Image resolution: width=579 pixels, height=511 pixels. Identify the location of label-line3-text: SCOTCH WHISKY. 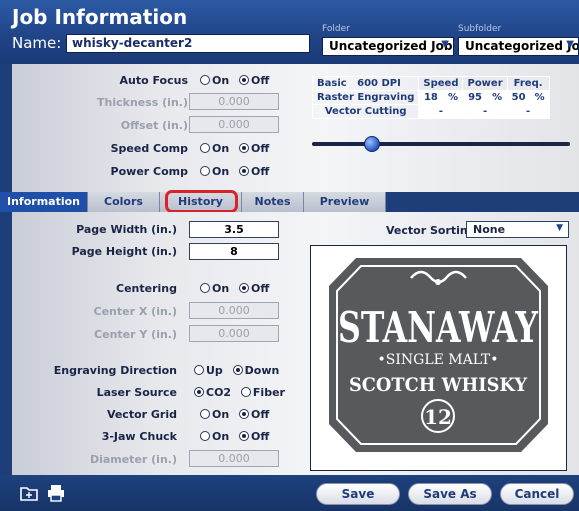
(438, 385).